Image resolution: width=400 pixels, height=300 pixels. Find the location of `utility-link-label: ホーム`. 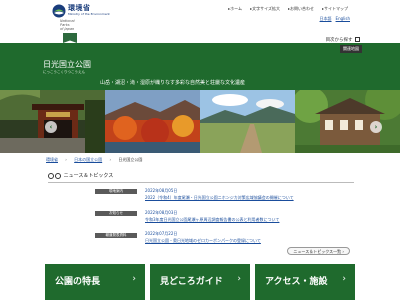

utility-link-label: ホーム is located at coordinates (236, 8).